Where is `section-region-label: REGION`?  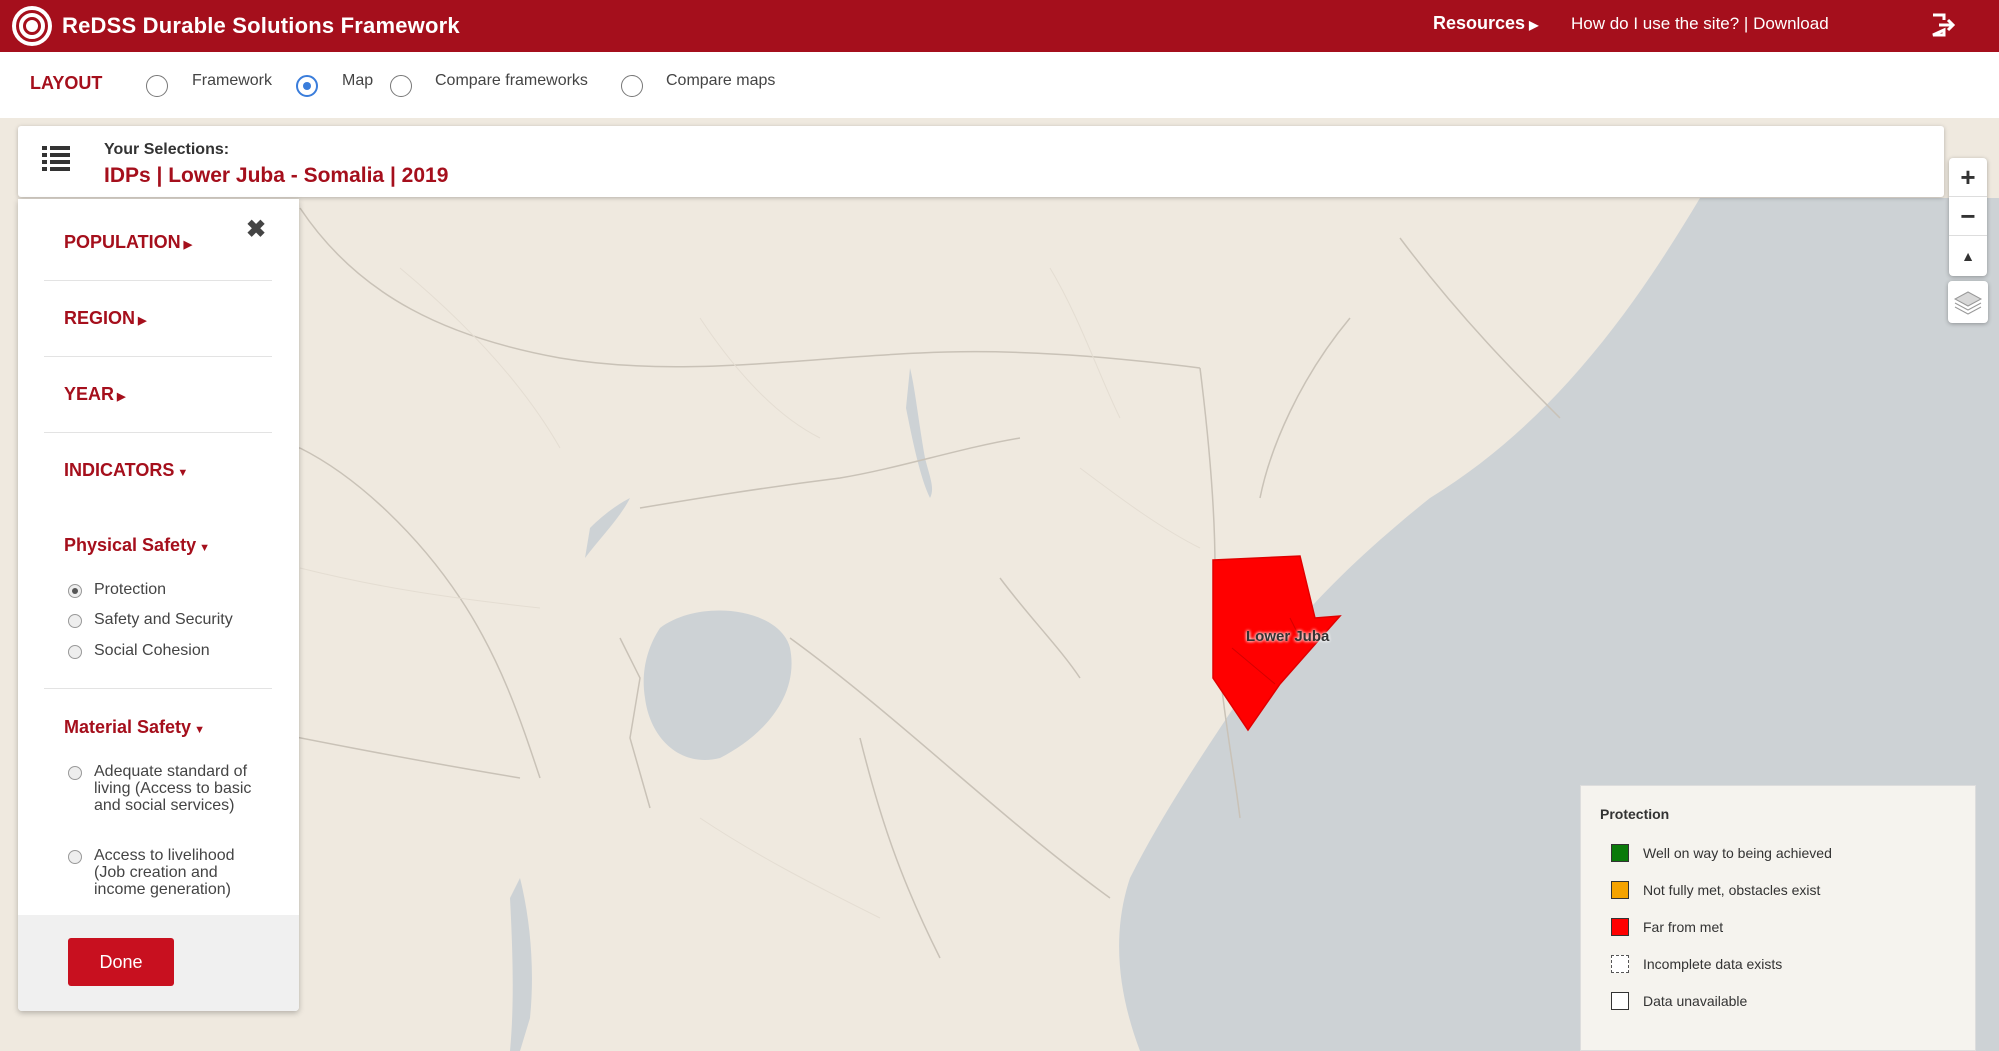
section-region-label: REGION is located at coordinates (100, 318).